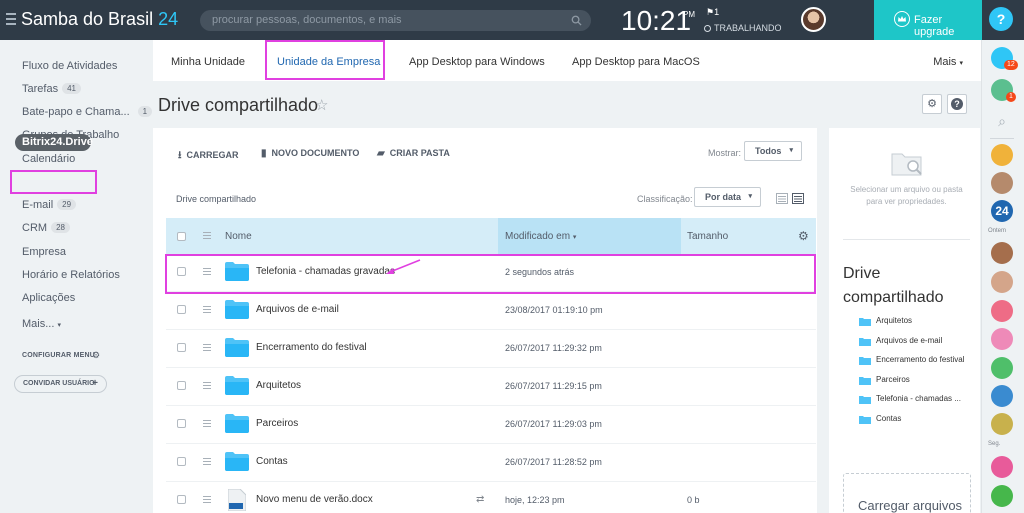 The width and height of the screenshot is (1024, 513). What do you see at coordinates (181, 236) in the screenshot?
I see `select-all-checkbox` at bounding box center [181, 236].